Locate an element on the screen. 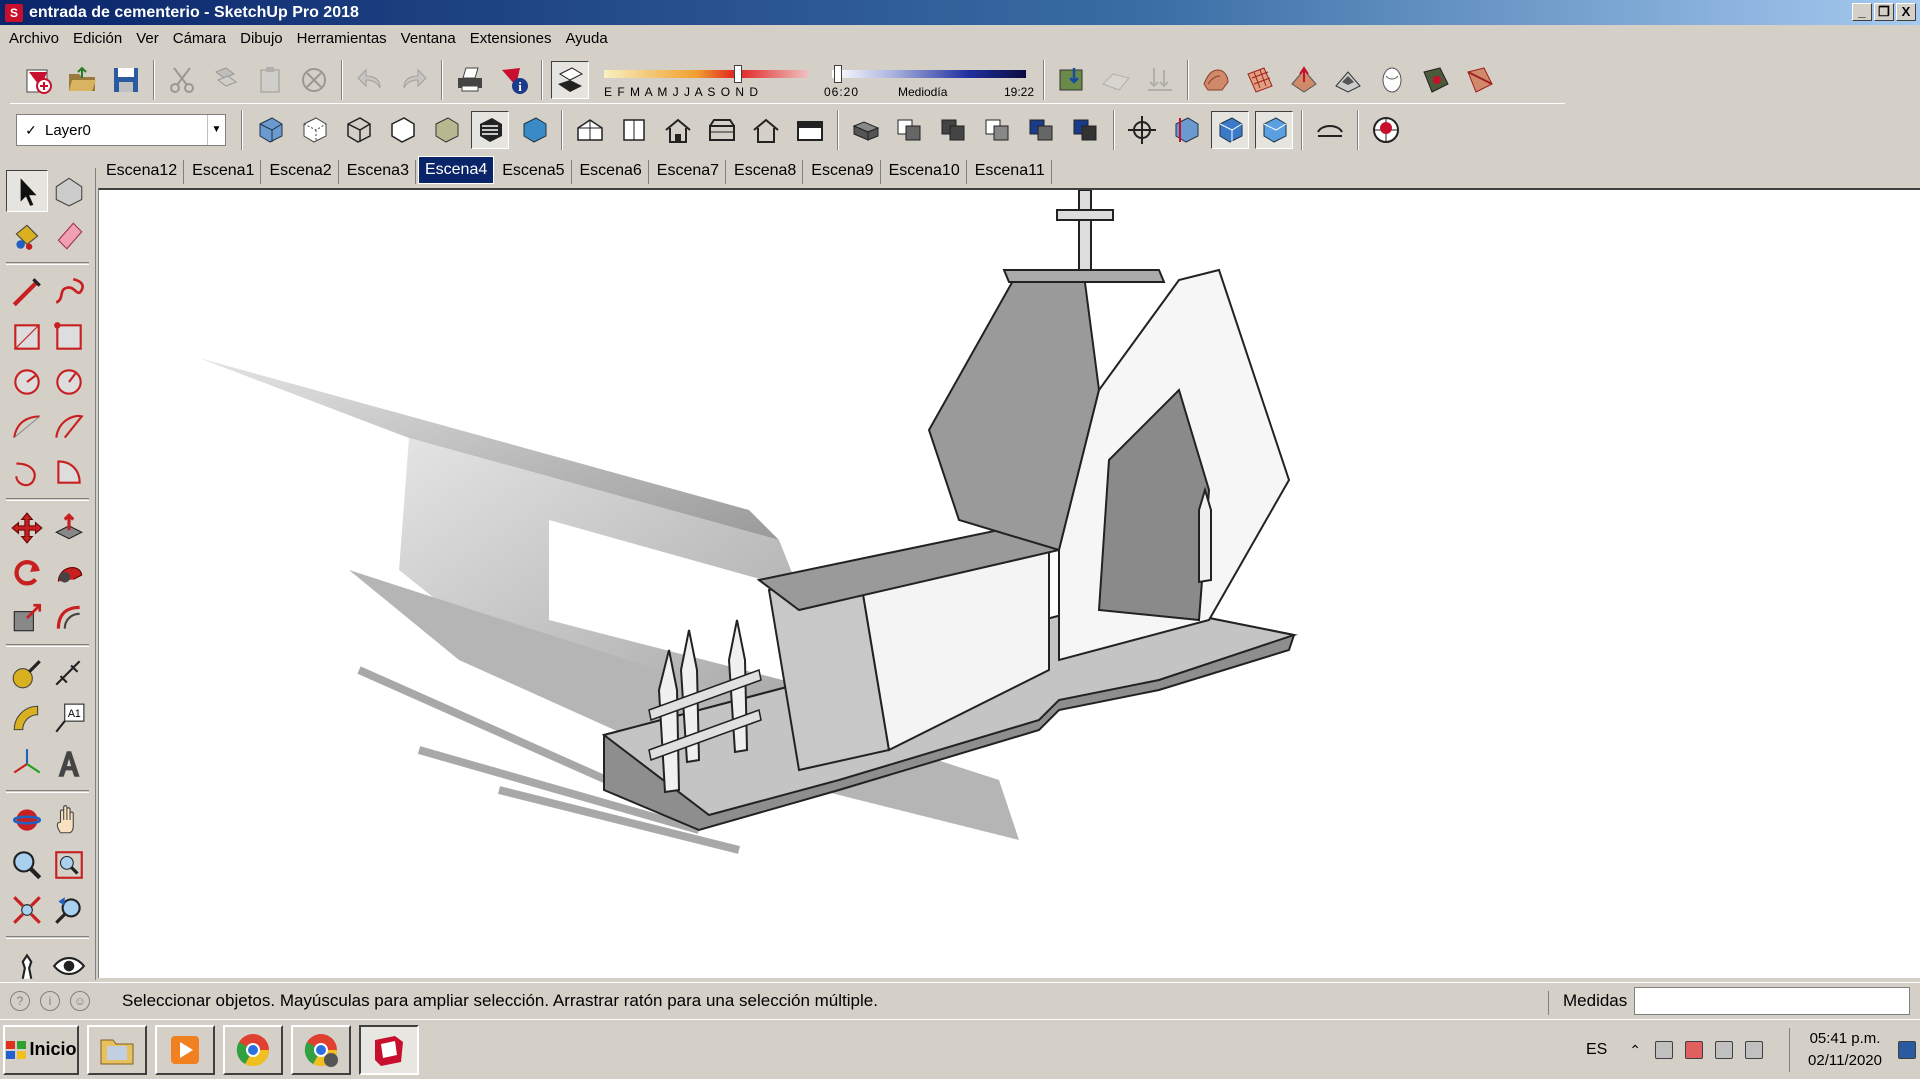 The width and height of the screenshot is (1920, 1079). copy-icon is located at coordinates (226, 80).